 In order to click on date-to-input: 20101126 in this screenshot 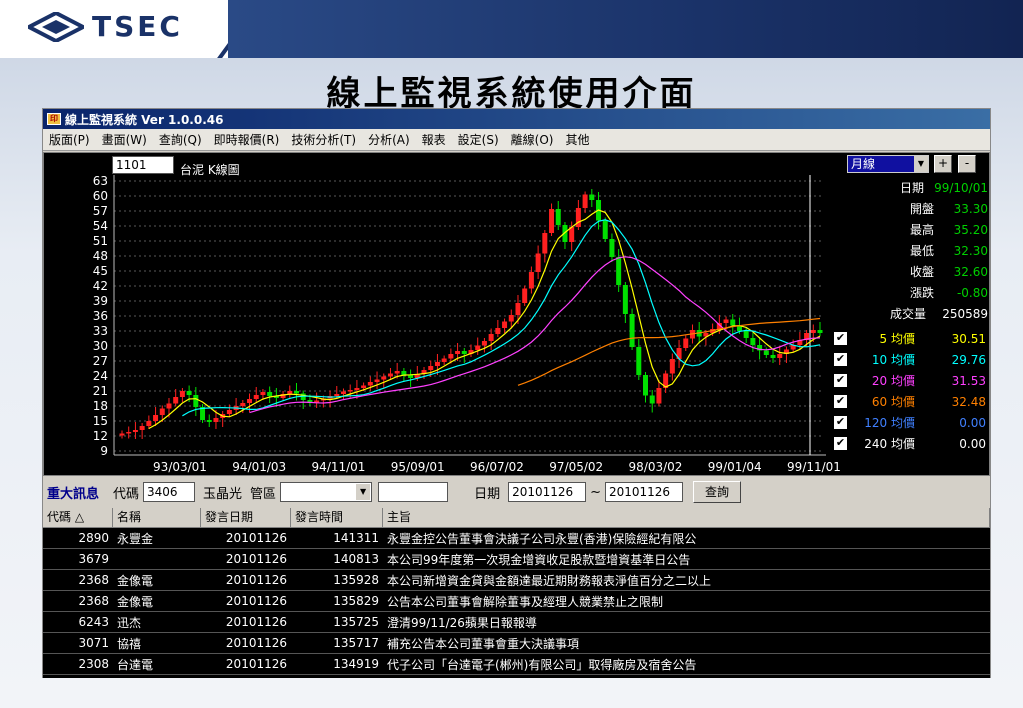, I will do `click(643, 492)`.